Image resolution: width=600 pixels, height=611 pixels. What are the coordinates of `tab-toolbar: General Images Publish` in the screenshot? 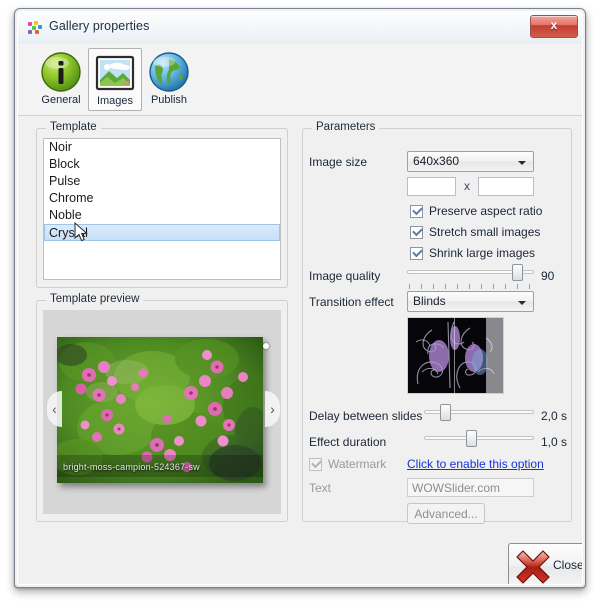 It's located at (300, 80).